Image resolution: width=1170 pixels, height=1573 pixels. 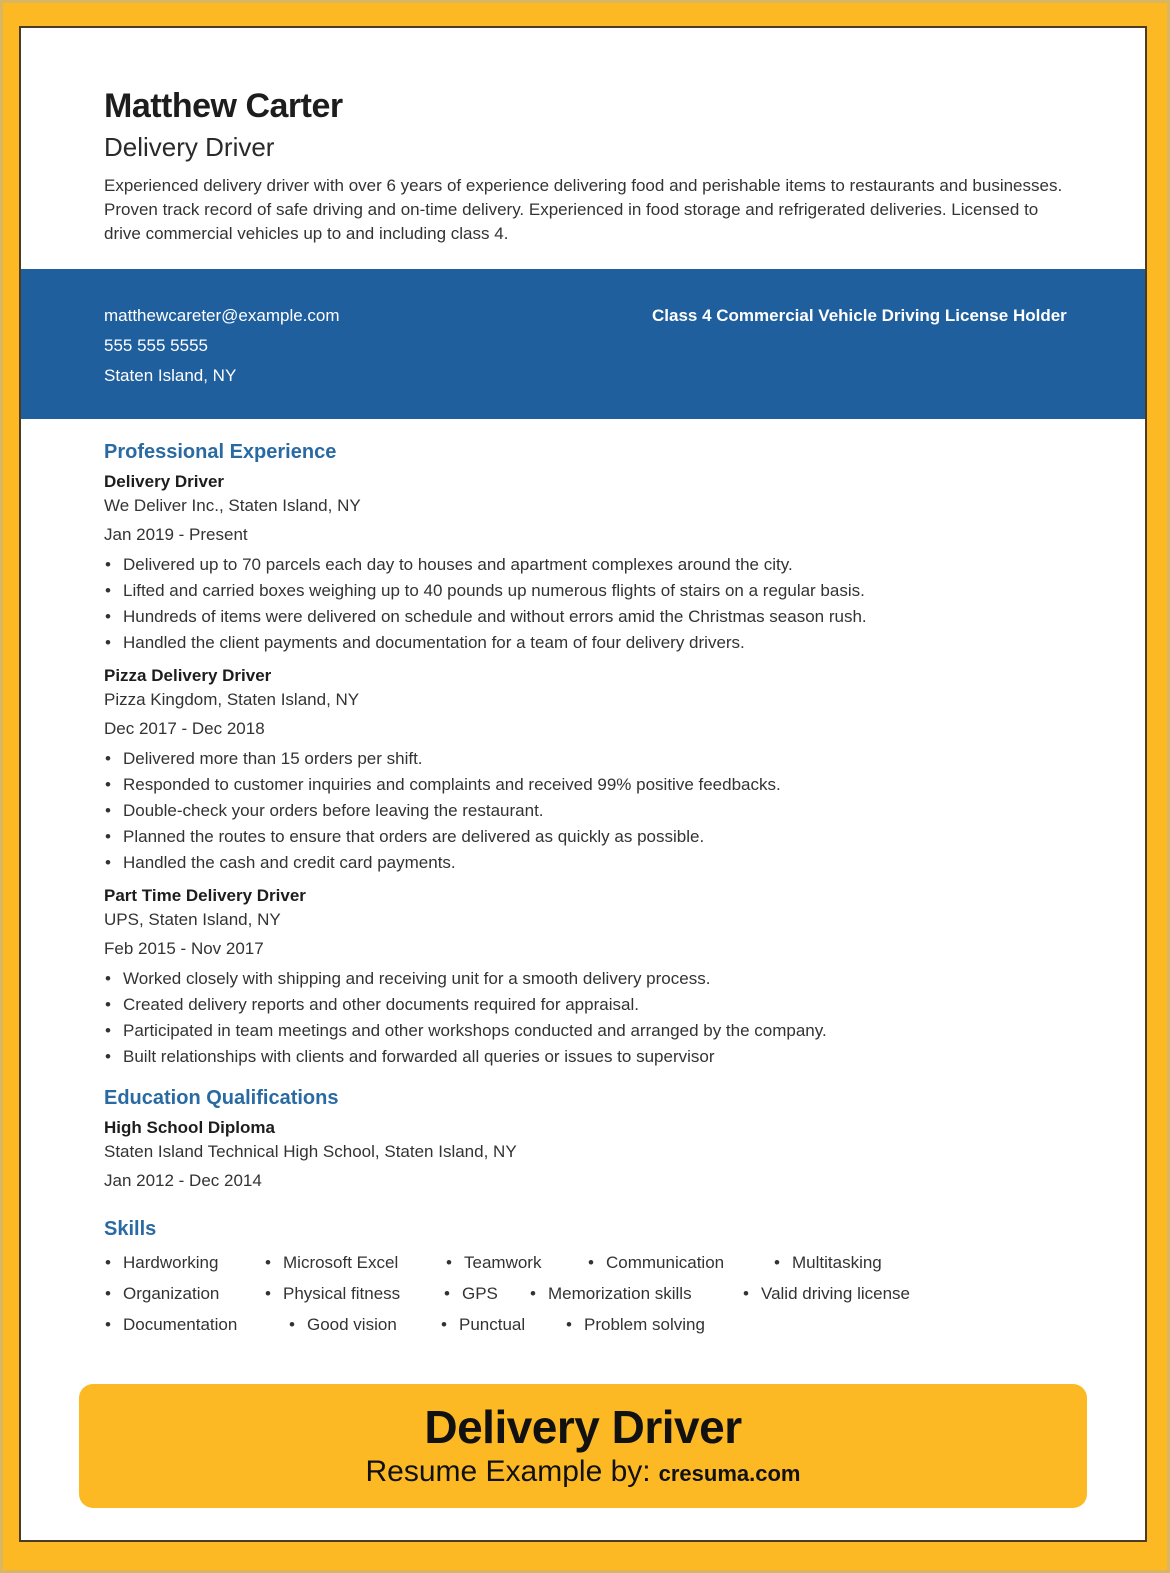 I want to click on skill-item: Communication, so click(x=680, y=1262).